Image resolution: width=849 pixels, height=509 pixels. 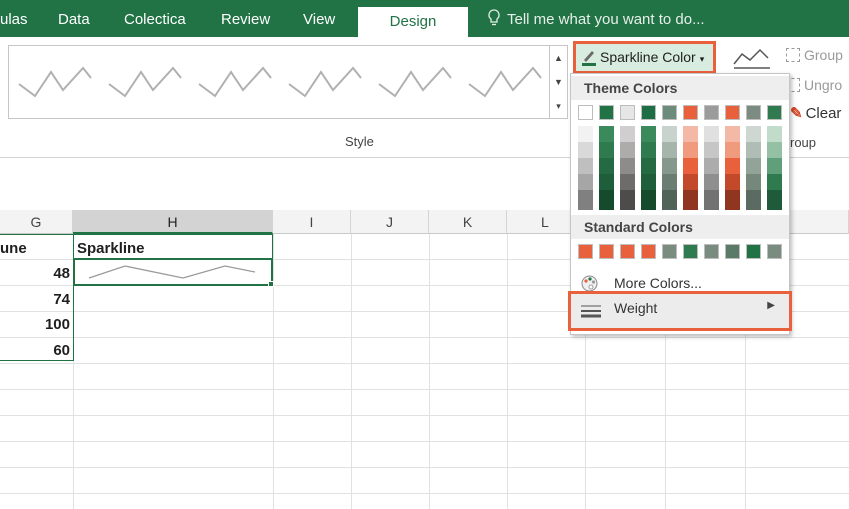 I want to click on column-header-j: J, so click(x=390, y=222).